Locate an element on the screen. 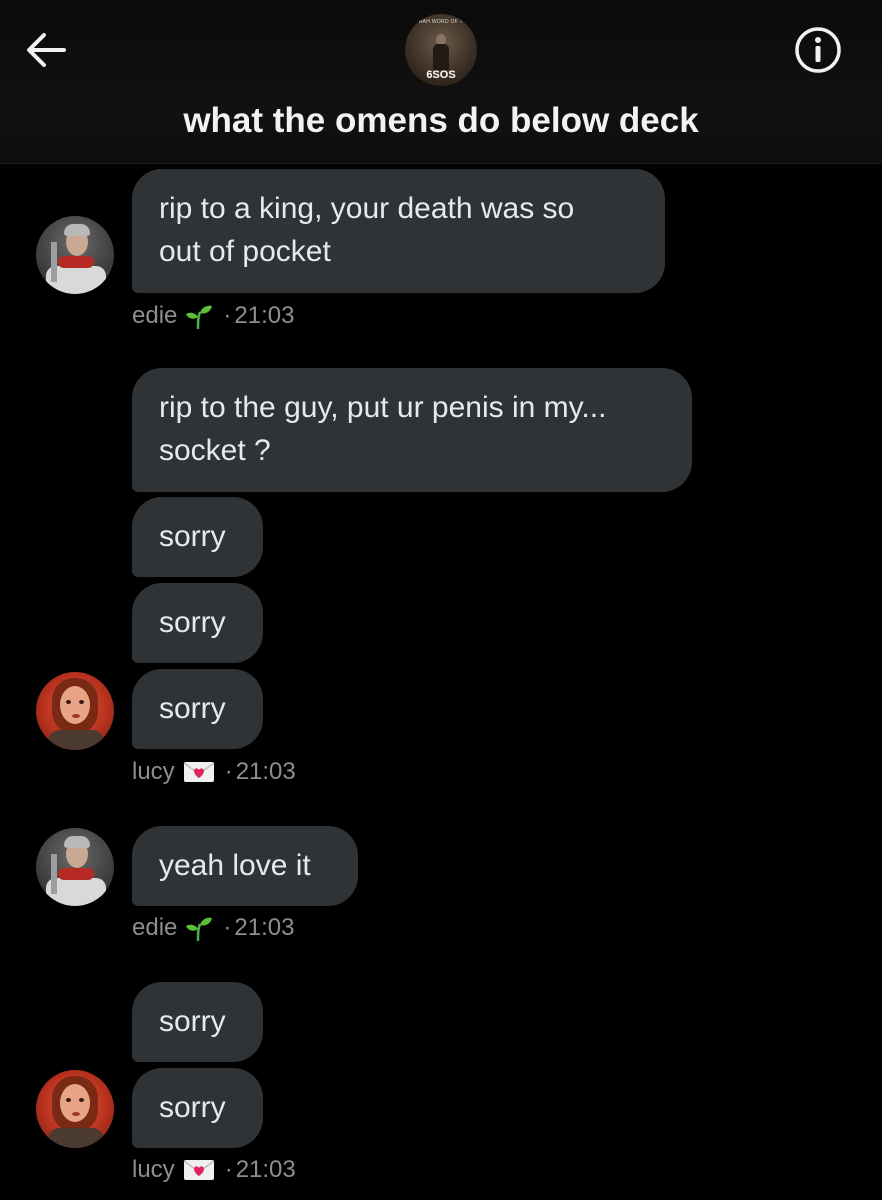 This screenshot has width=882, height=1200. back-button is located at coordinates (46, 50).